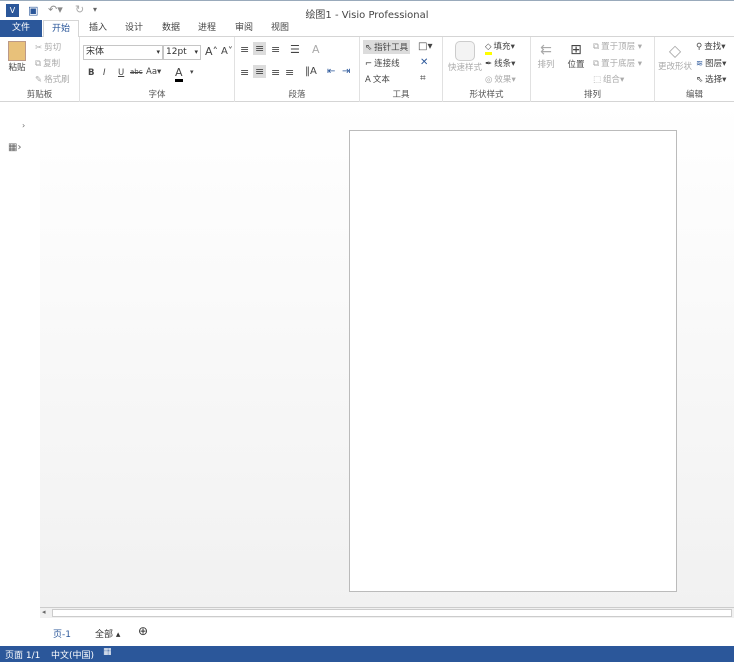 The height and width of the screenshot is (662, 734). Describe the element at coordinates (153, 72) in the screenshot. I see `change-case-icon: Aa▾` at that location.